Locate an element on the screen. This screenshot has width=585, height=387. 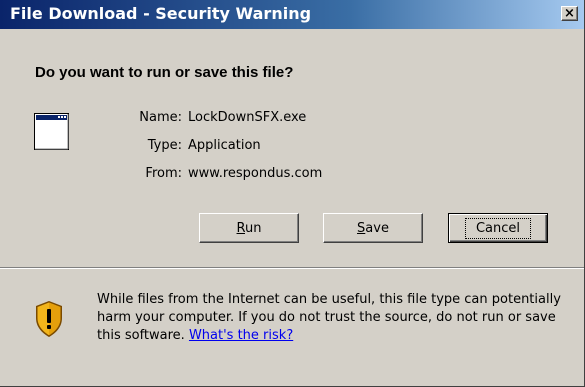
file-source-value: www.respondus.com is located at coordinates (255, 173).